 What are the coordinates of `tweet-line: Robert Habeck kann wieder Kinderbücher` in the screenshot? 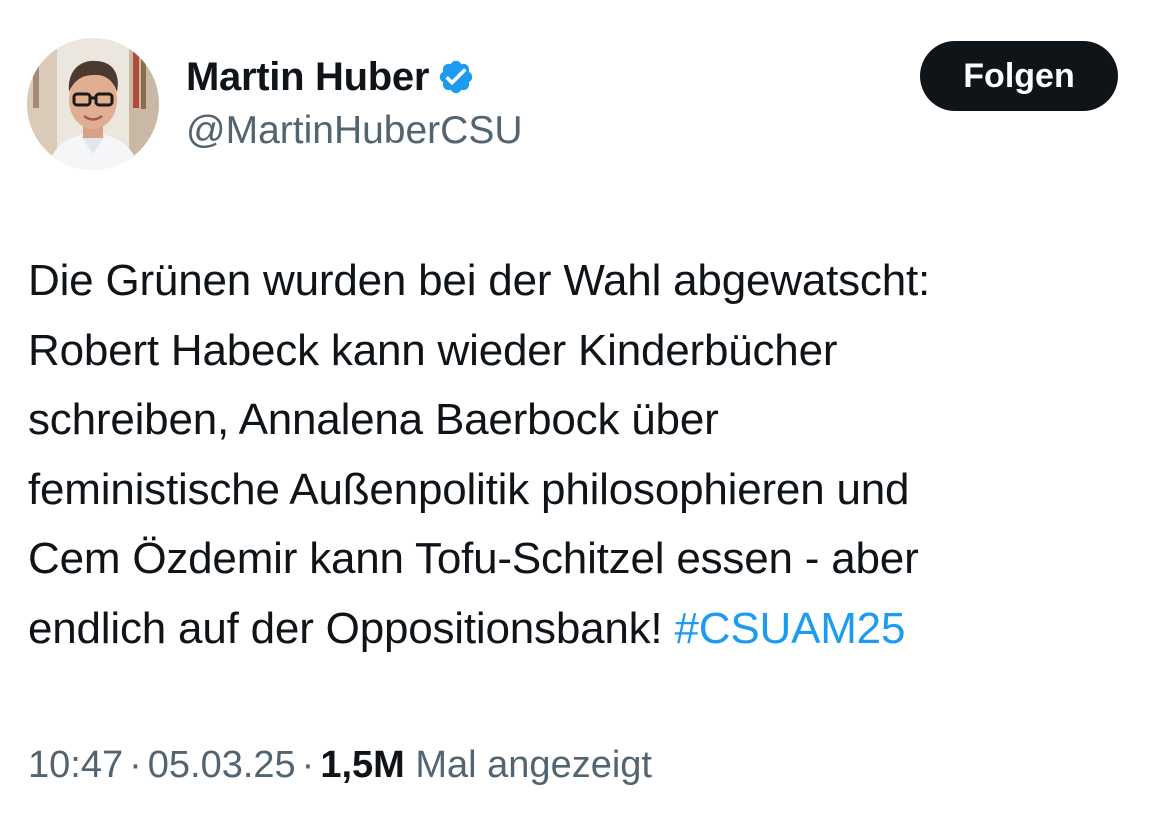 It's located at (433, 350).